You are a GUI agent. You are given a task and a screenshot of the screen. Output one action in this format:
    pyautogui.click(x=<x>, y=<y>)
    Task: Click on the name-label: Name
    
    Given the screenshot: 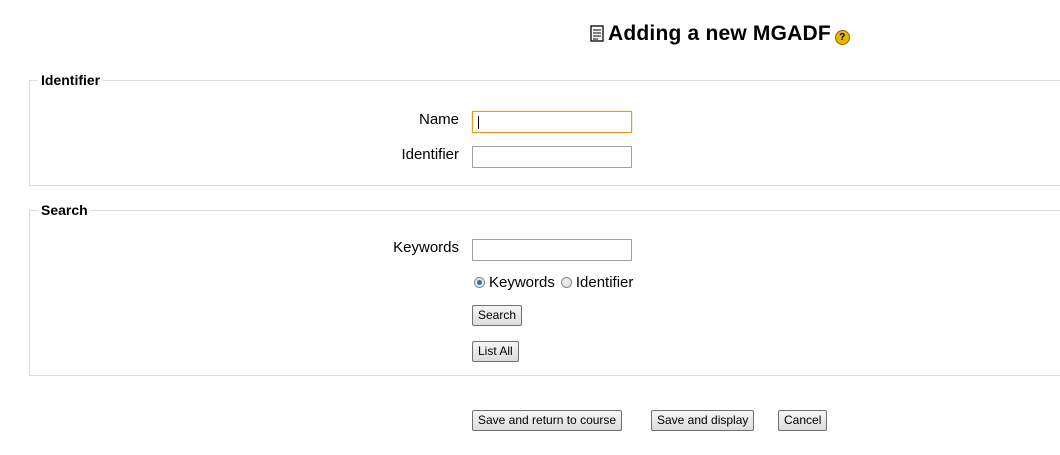 What is the action you would take?
    pyautogui.click(x=438, y=119)
    